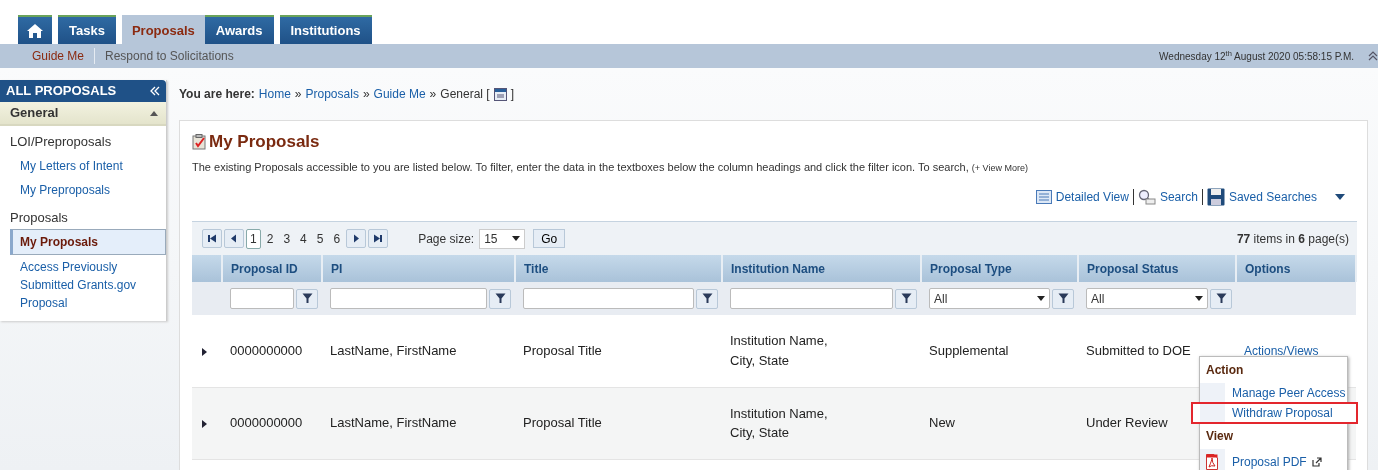  I want to click on description-text: The existing Proposals accessible to you are listed below. To filter, enter the data in the textboxes below the column headings and click the filter icon. To search,, so click(581, 166).